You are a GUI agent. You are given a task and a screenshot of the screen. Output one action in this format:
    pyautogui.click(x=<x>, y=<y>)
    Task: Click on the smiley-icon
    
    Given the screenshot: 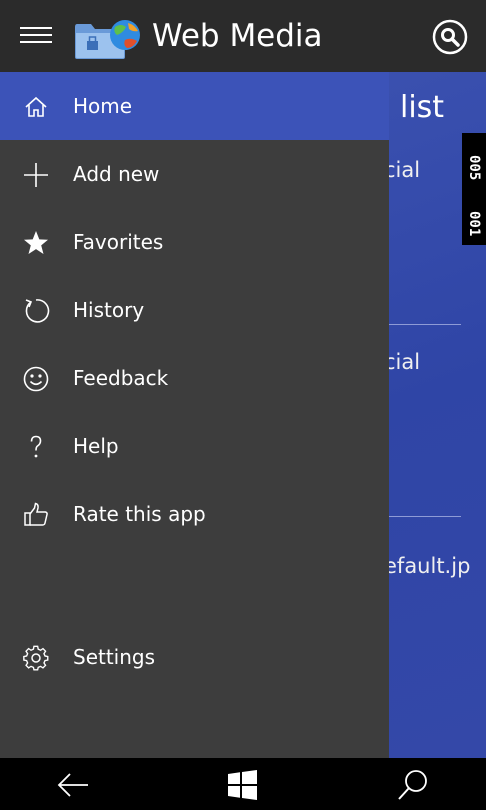 What is the action you would take?
    pyautogui.click(x=36, y=379)
    